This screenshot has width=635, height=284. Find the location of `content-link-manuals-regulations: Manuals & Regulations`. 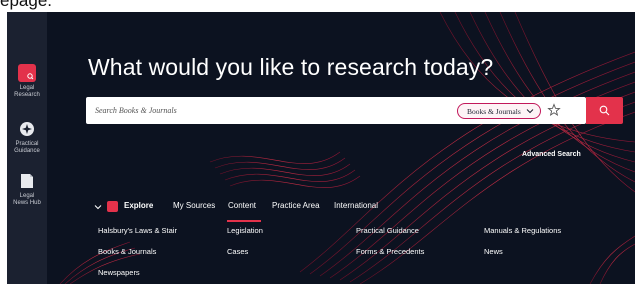

content-link-manuals-regulations: Manuals & Regulations is located at coordinates (522, 230).